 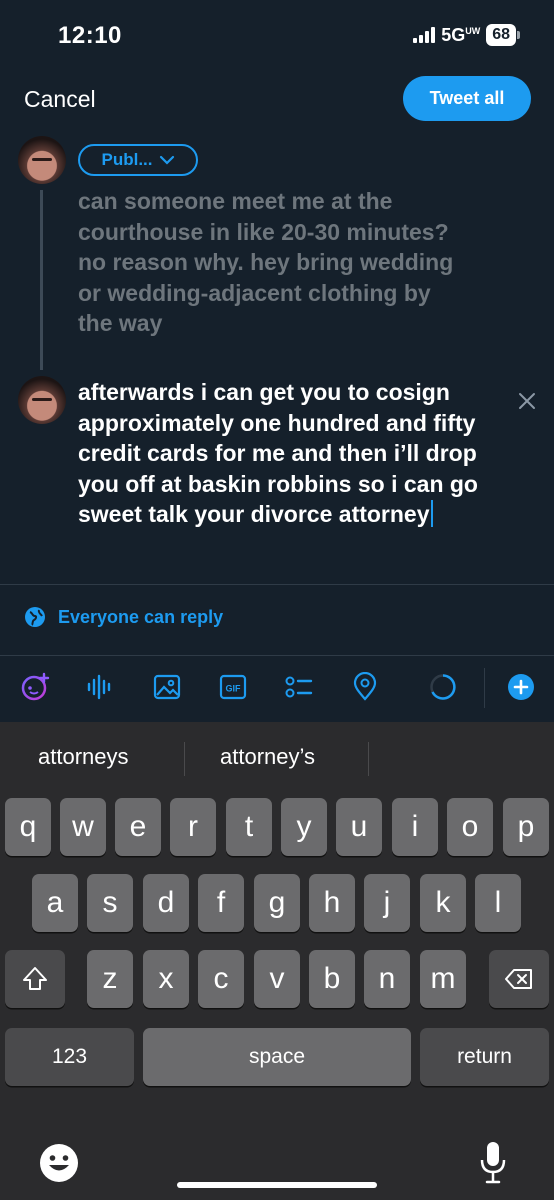 I want to click on backspace-icon, so click(x=518, y=979).